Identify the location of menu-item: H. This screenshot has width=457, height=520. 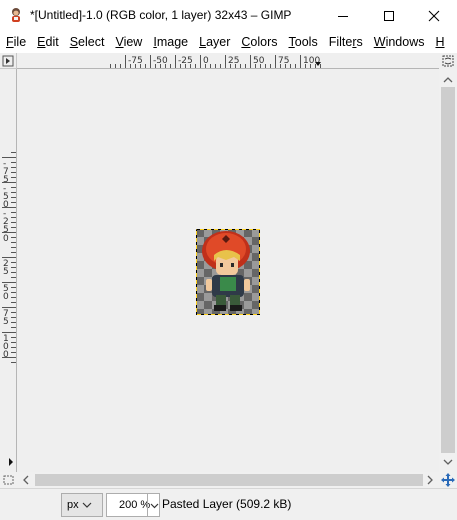
(439, 42).